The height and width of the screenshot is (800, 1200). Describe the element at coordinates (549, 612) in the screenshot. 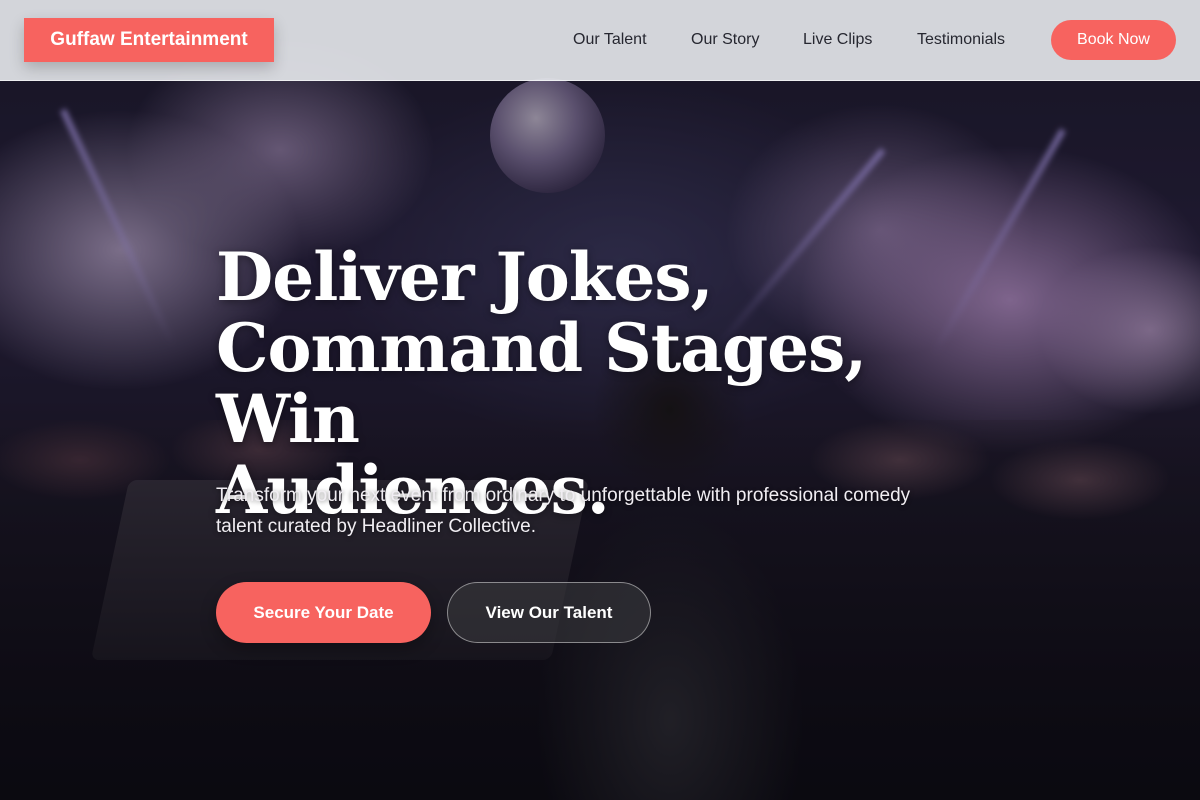

I see `view-our-talent-button: View Our Talent` at that location.